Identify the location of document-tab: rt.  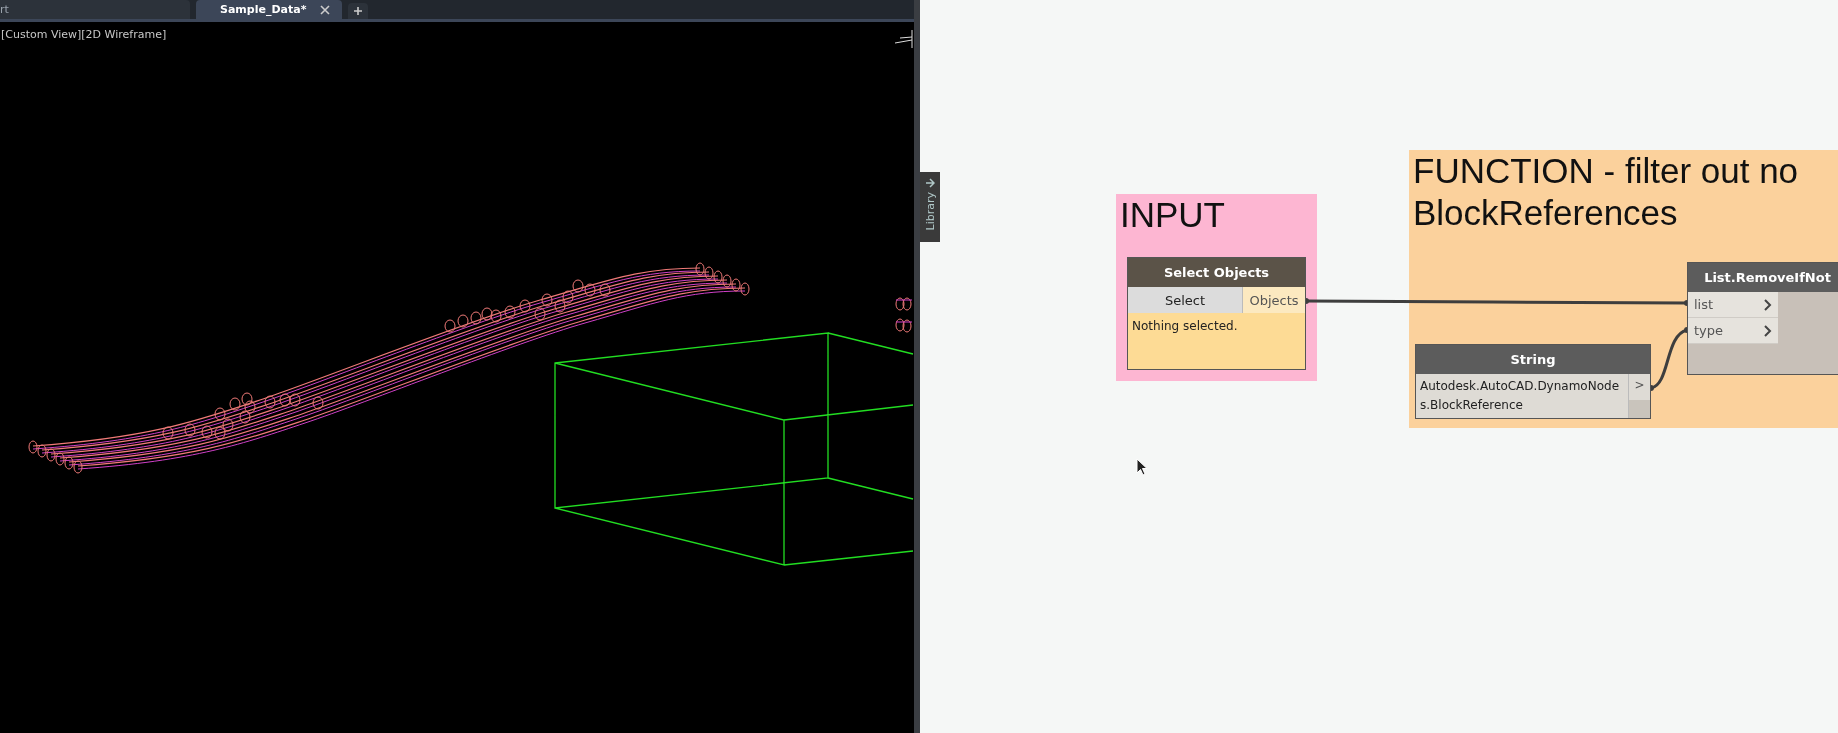
(95, 9).